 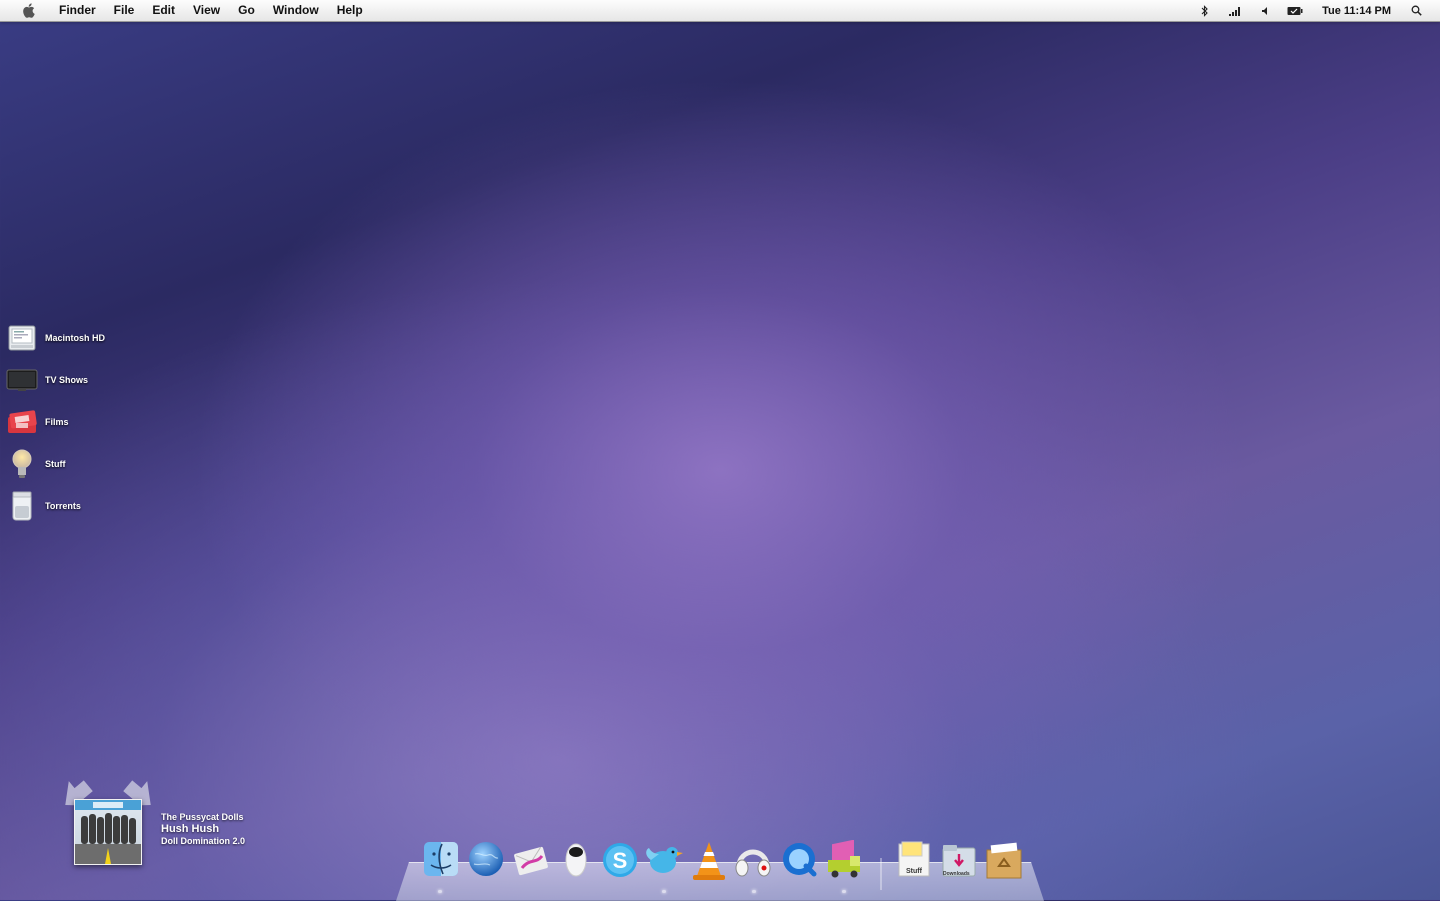 I want to click on desktop-icon-label: Films, so click(x=57, y=422).